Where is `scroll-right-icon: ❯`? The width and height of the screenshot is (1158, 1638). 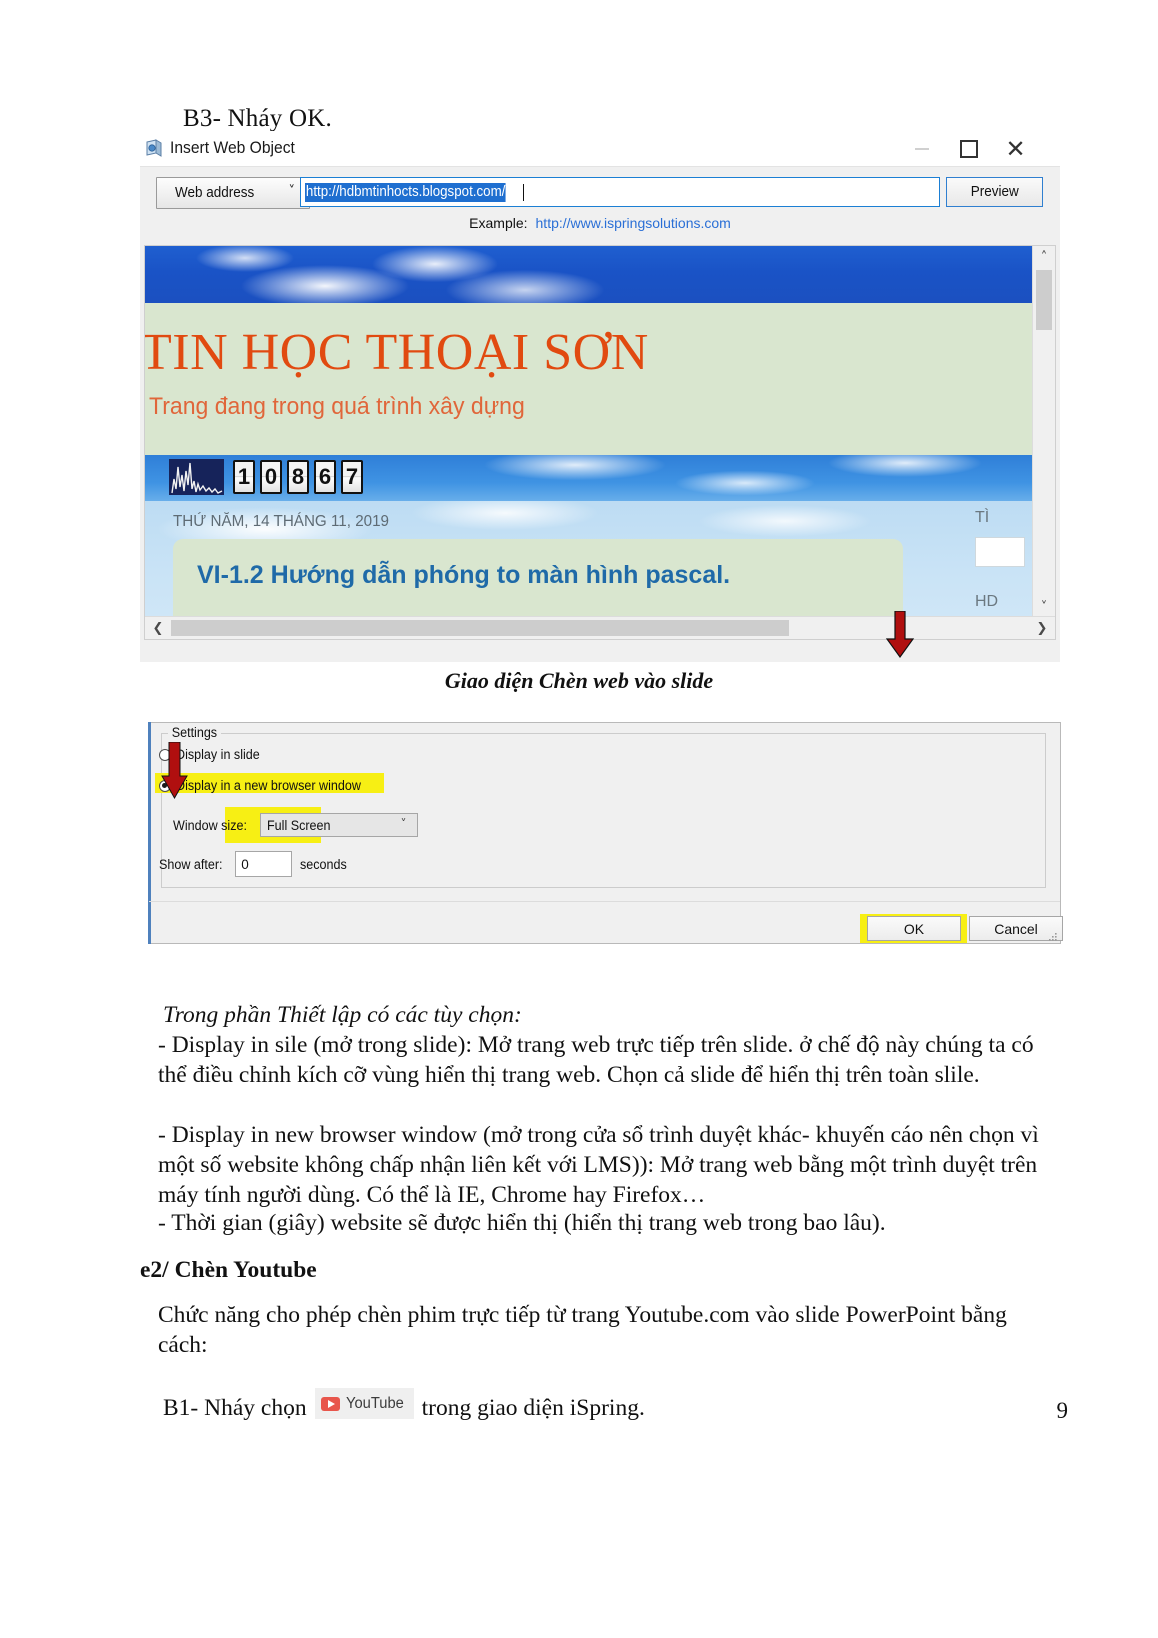
scroll-right-icon: ❯ is located at coordinates (1042, 628).